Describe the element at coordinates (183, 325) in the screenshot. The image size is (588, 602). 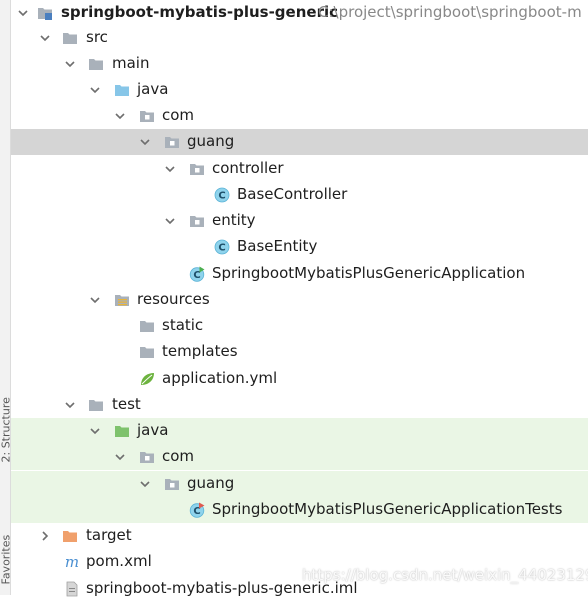
I see `tree-label-static: static` at that location.